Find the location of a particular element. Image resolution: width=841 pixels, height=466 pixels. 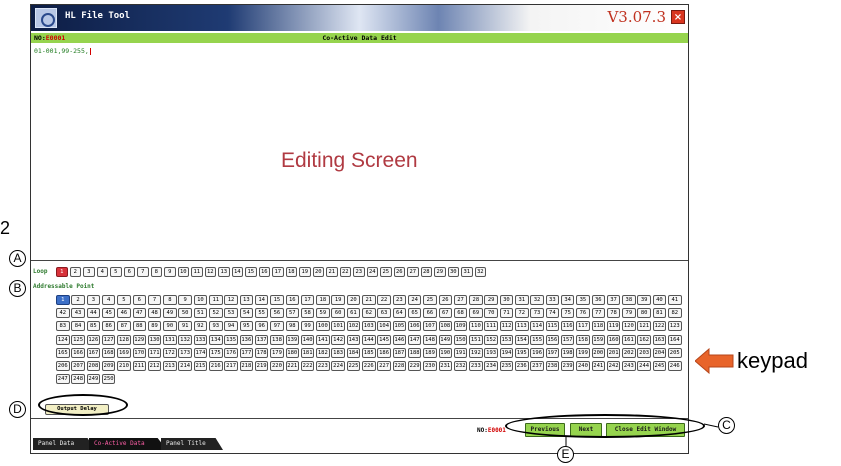

addressable-point-key-235: 235 is located at coordinates (506, 366).